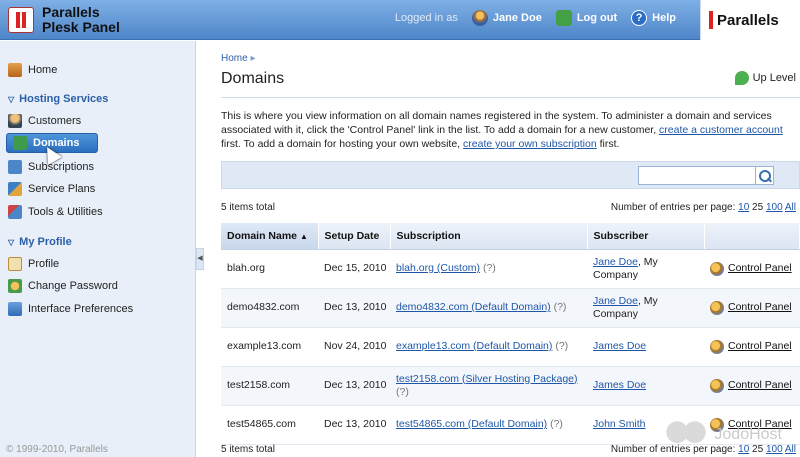  Describe the element at coordinates (44, 121) in the screenshot. I see `sidebar-item-customers: Customers` at that location.